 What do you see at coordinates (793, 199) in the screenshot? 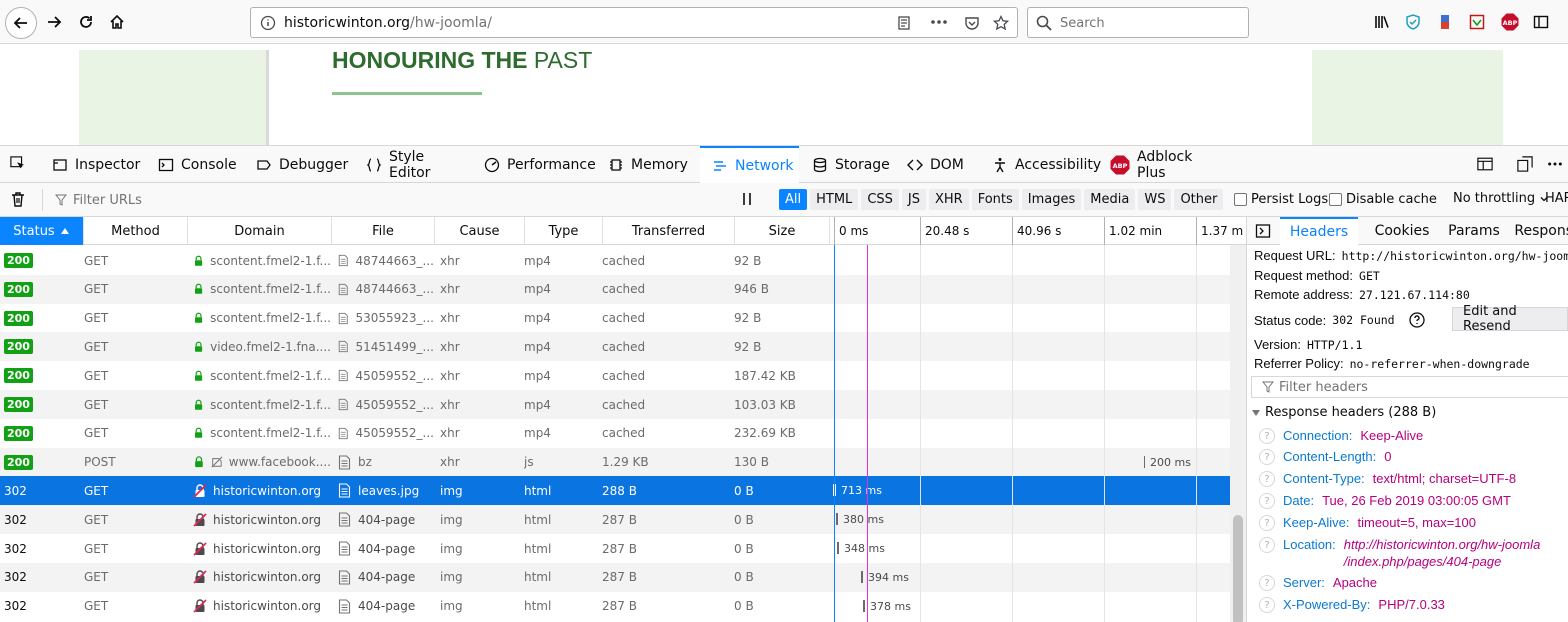
I see `filter-all-button: All` at bounding box center [793, 199].